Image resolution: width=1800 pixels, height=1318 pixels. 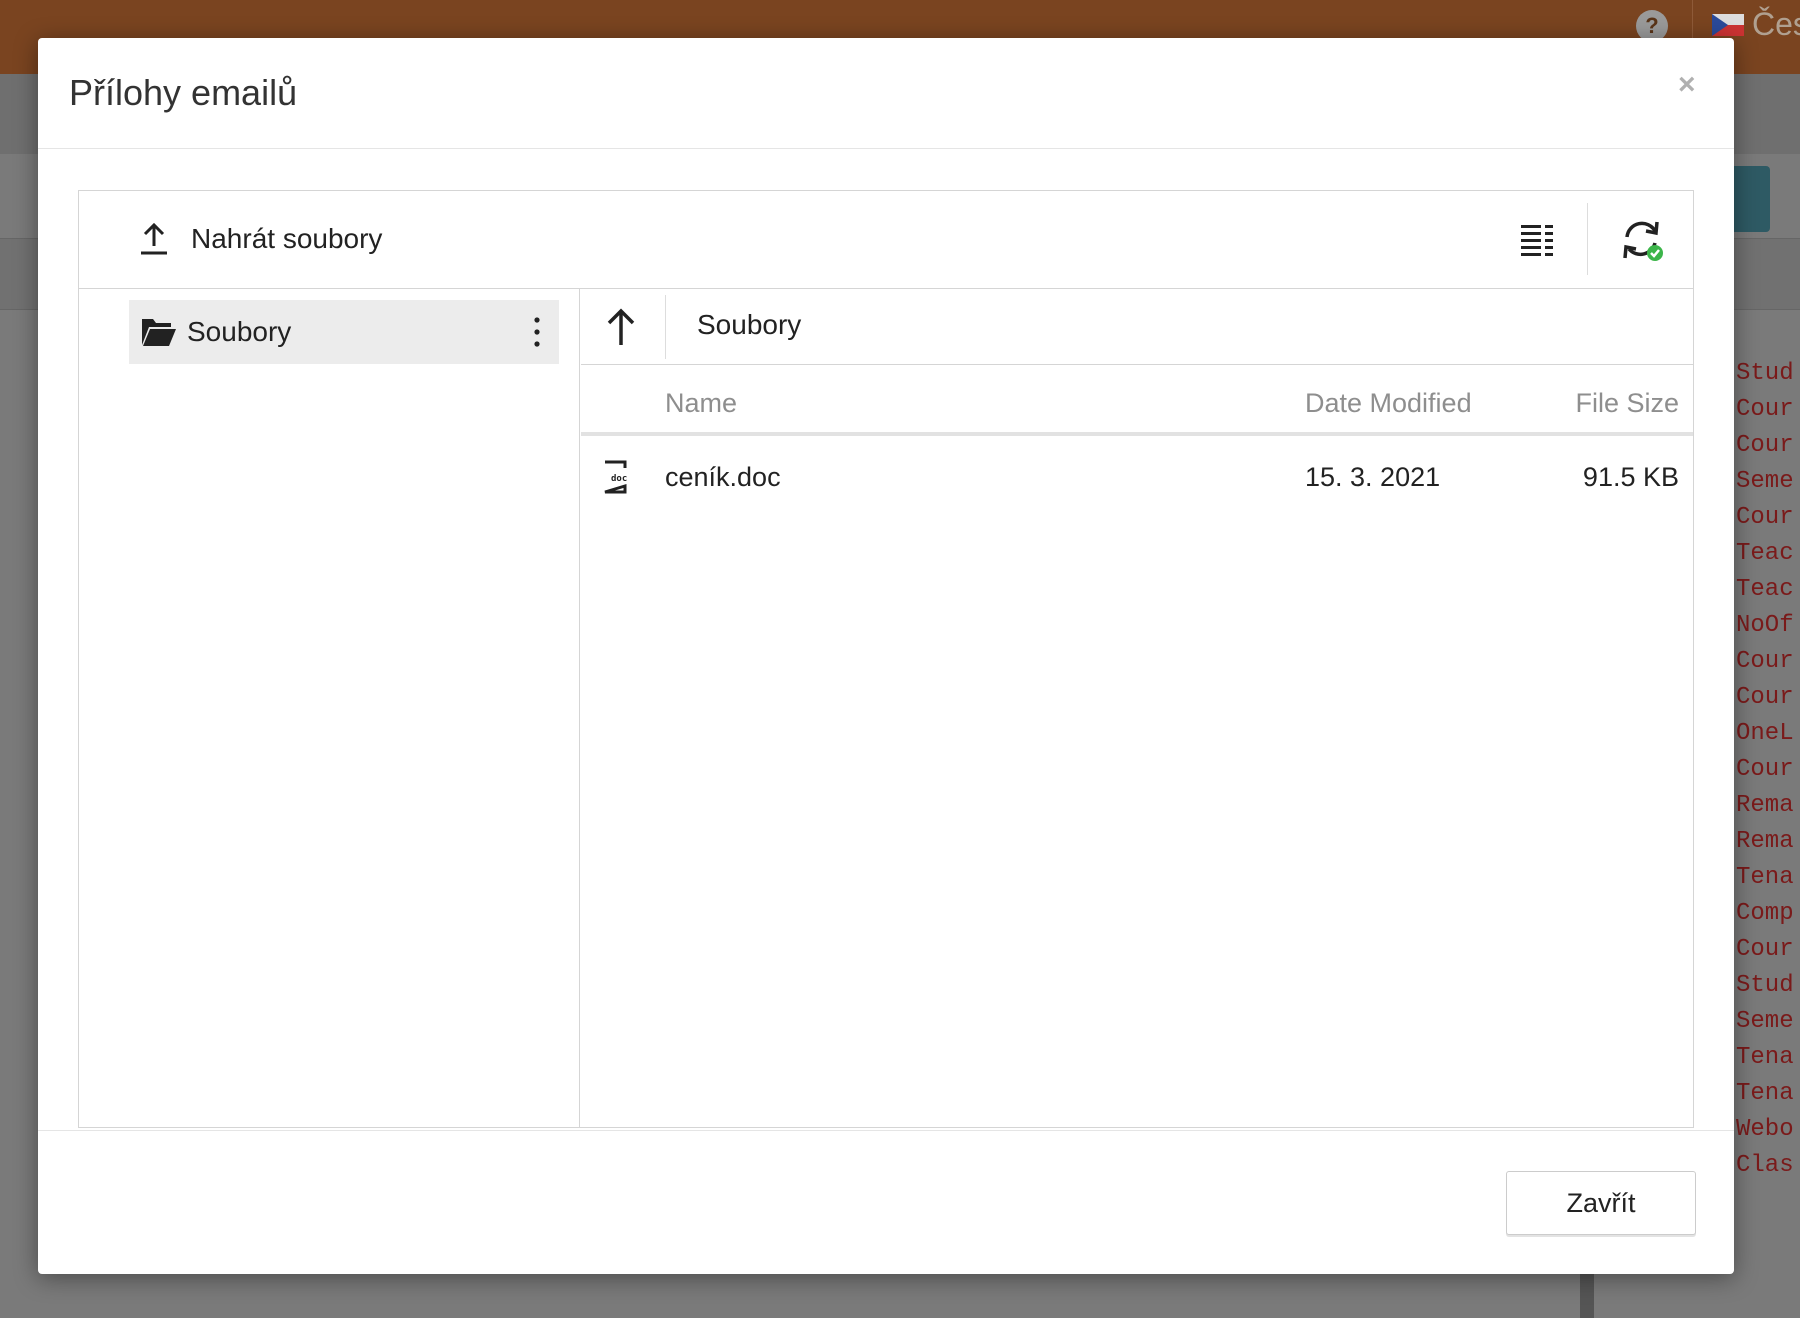 I want to click on tree-item-label: Soubory, so click(x=239, y=331).